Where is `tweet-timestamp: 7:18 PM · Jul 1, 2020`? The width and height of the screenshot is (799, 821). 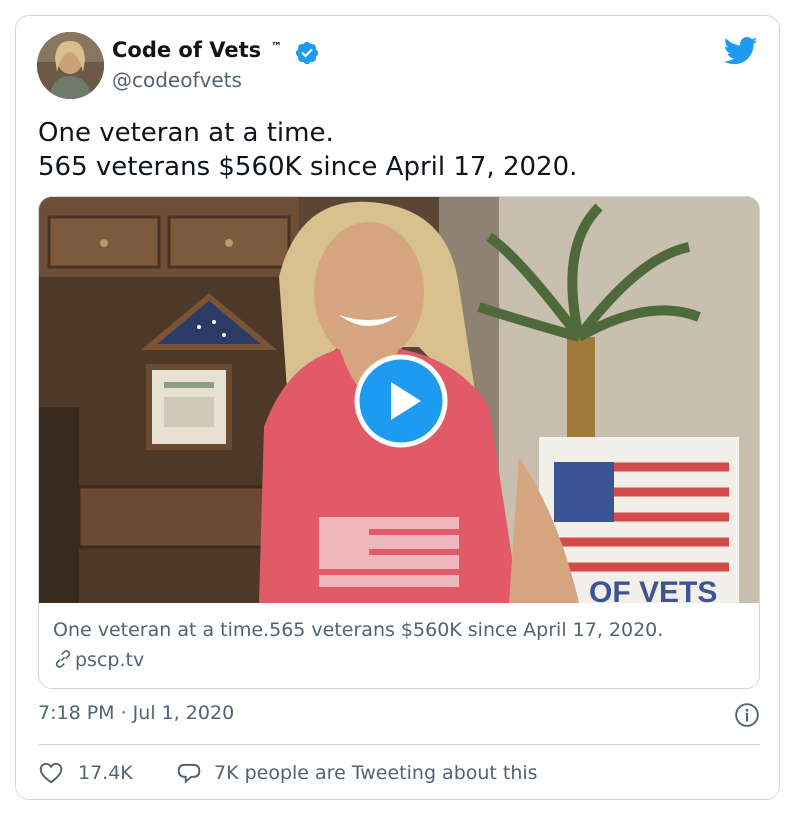
tweet-timestamp: 7:18 PM · Jul 1, 2020 is located at coordinates (136, 713).